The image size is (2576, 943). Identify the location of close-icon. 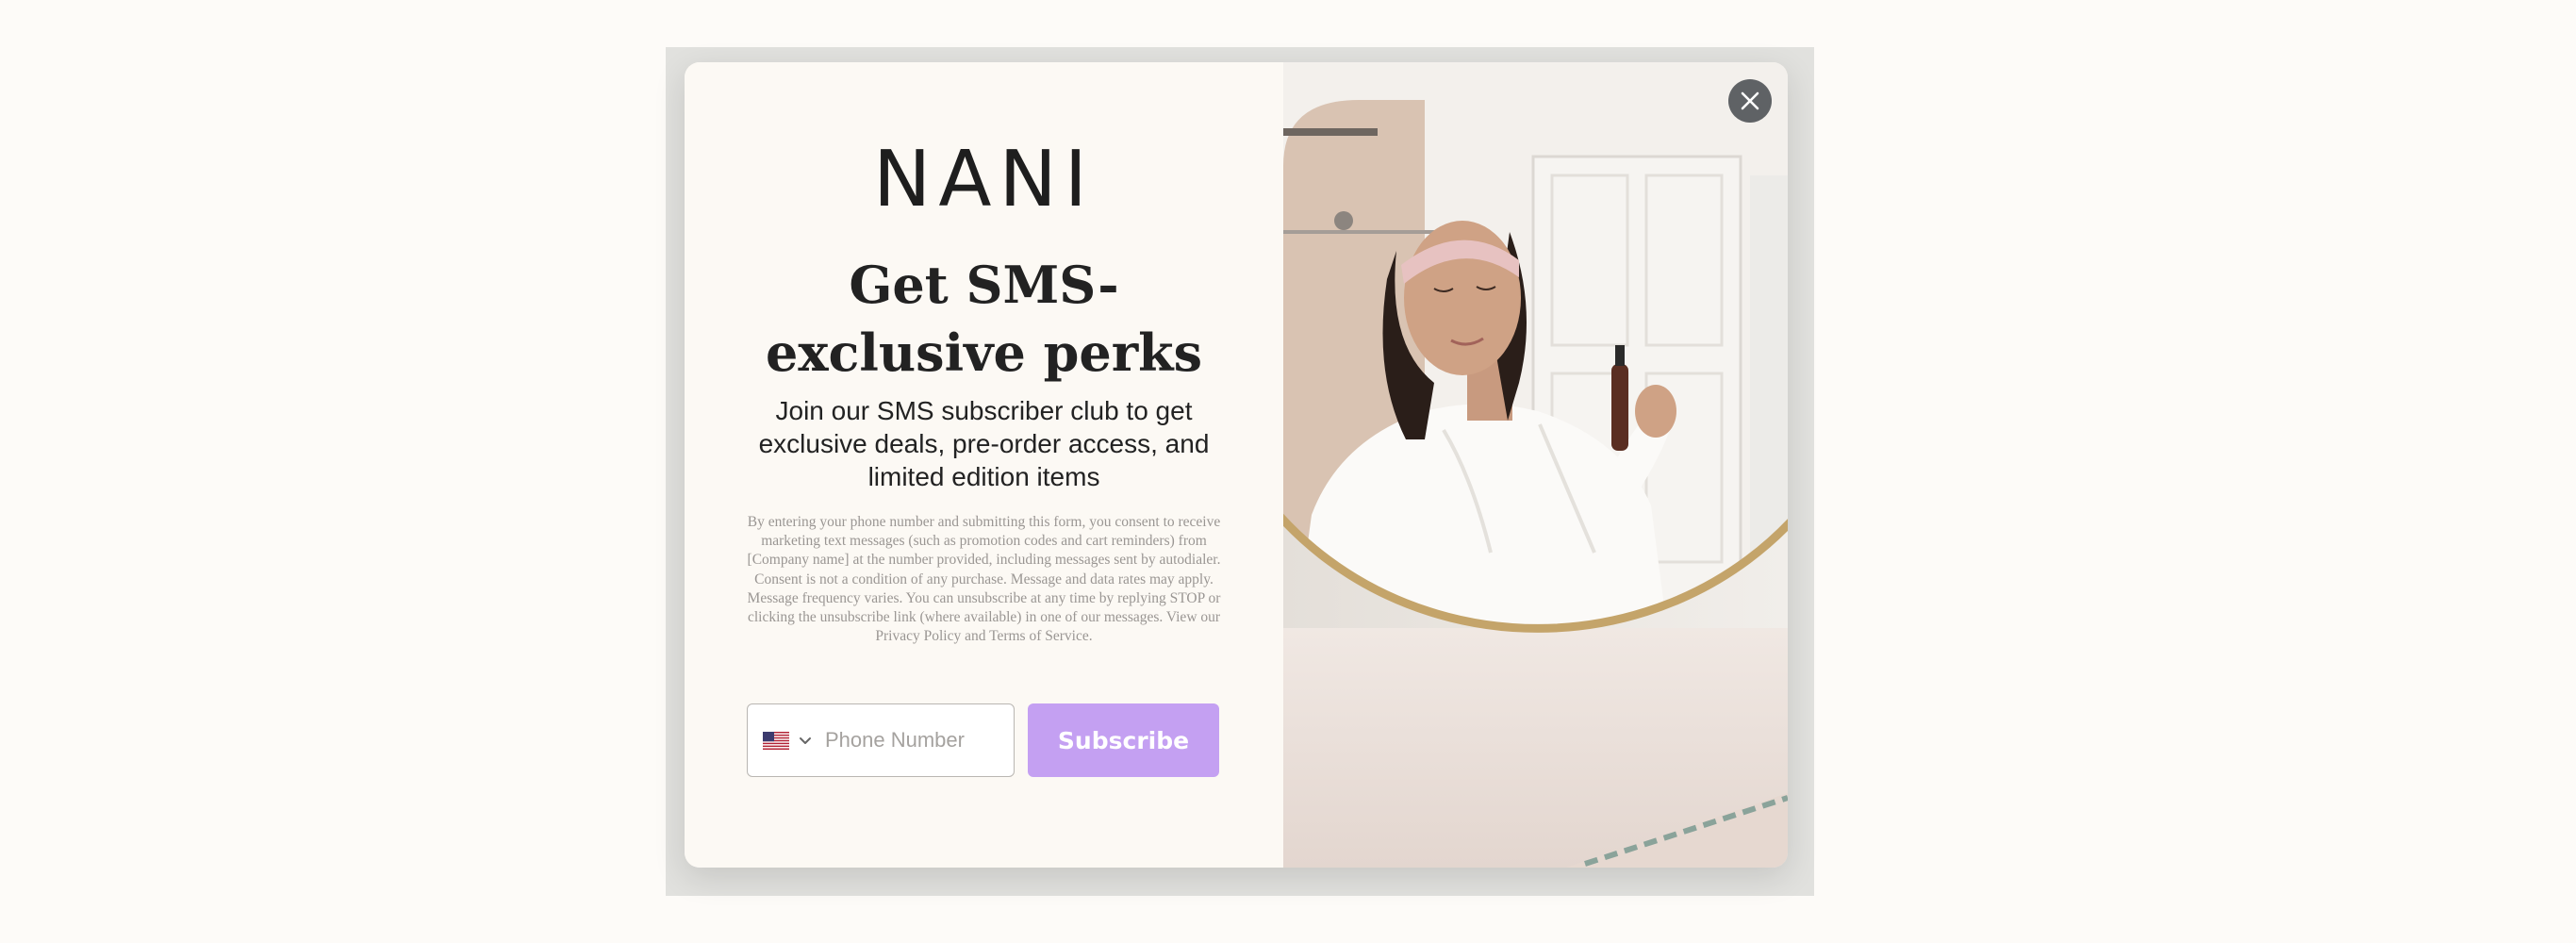
(1750, 101).